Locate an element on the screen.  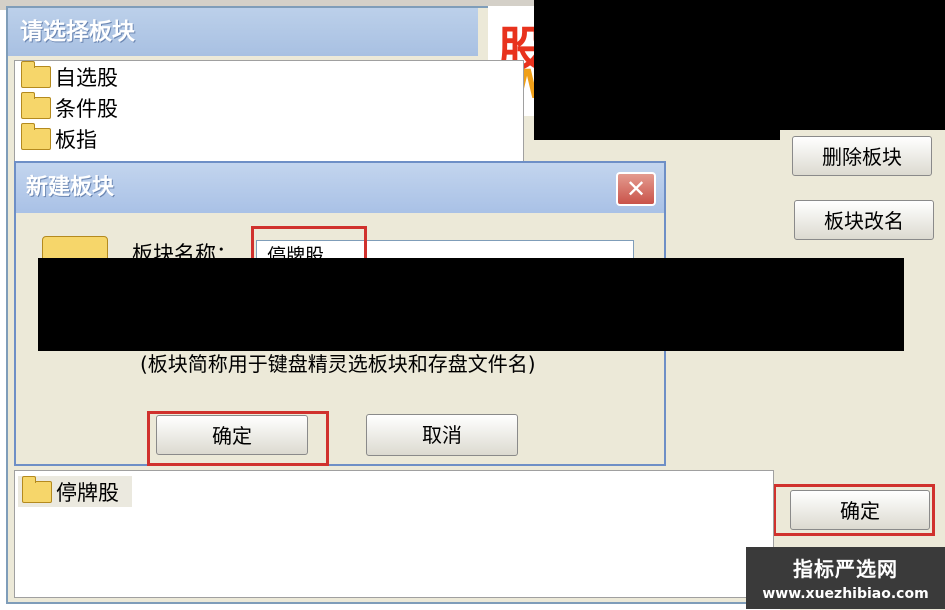
close-icon: ✕ is located at coordinates (636, 189).